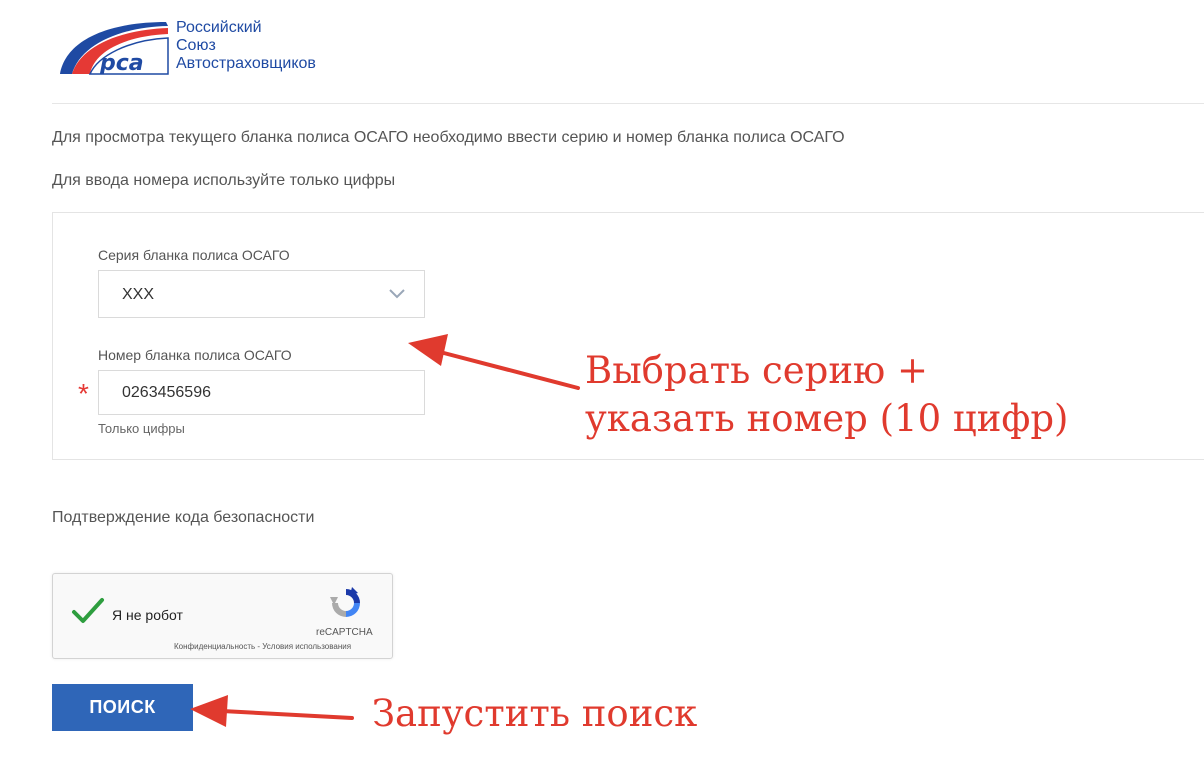  I want to click on logo-mark-text: рса, so click(121, 63).